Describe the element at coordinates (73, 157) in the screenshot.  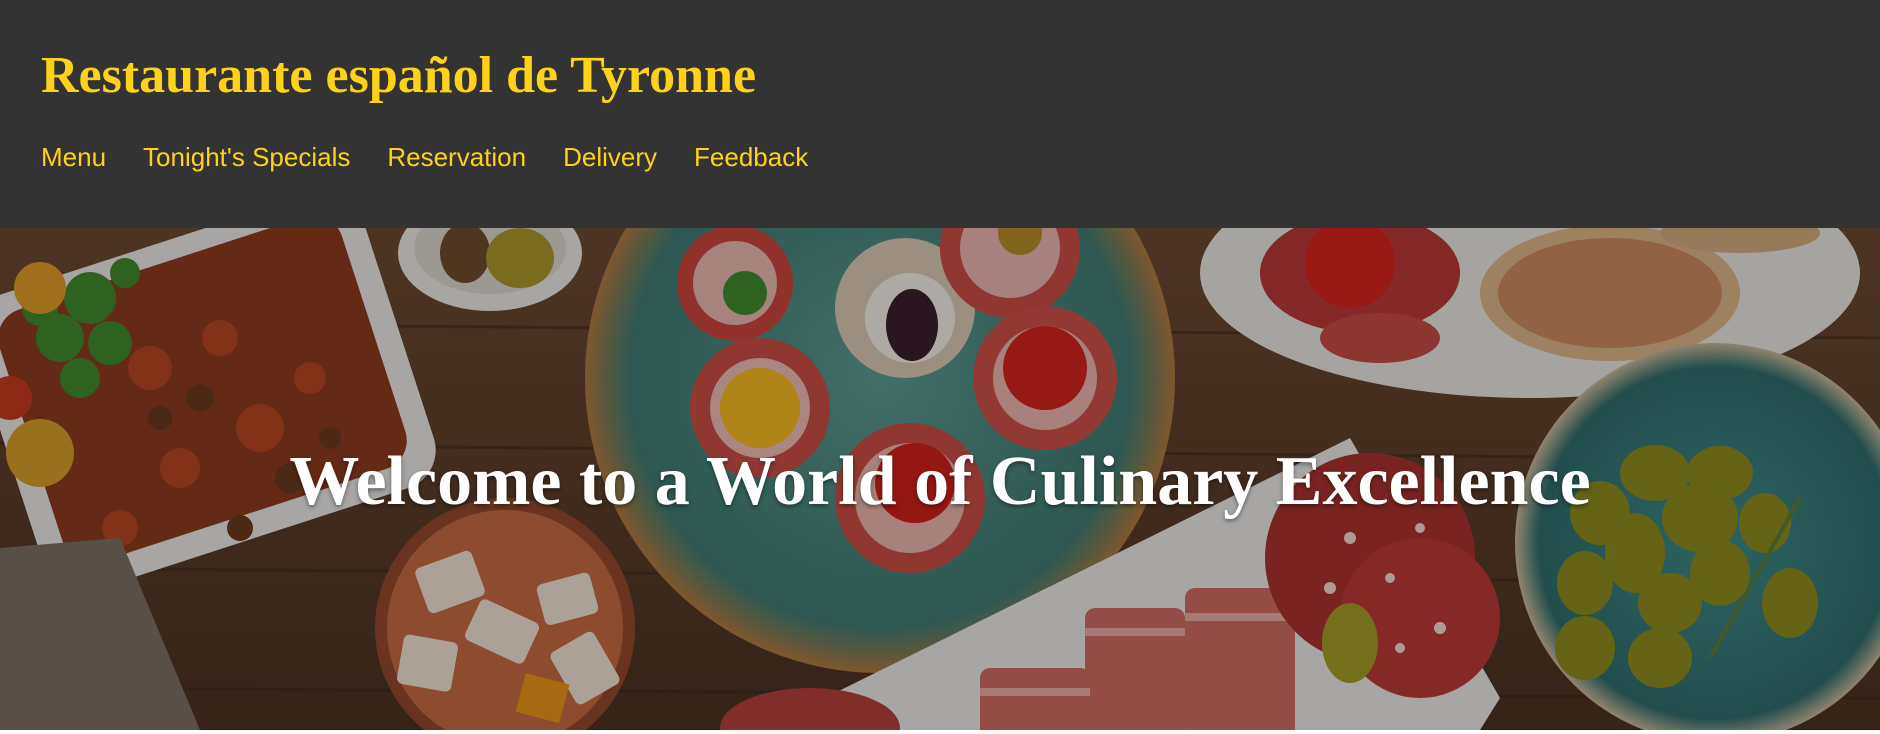
I see `nav-link-menu: Menu` at that location.